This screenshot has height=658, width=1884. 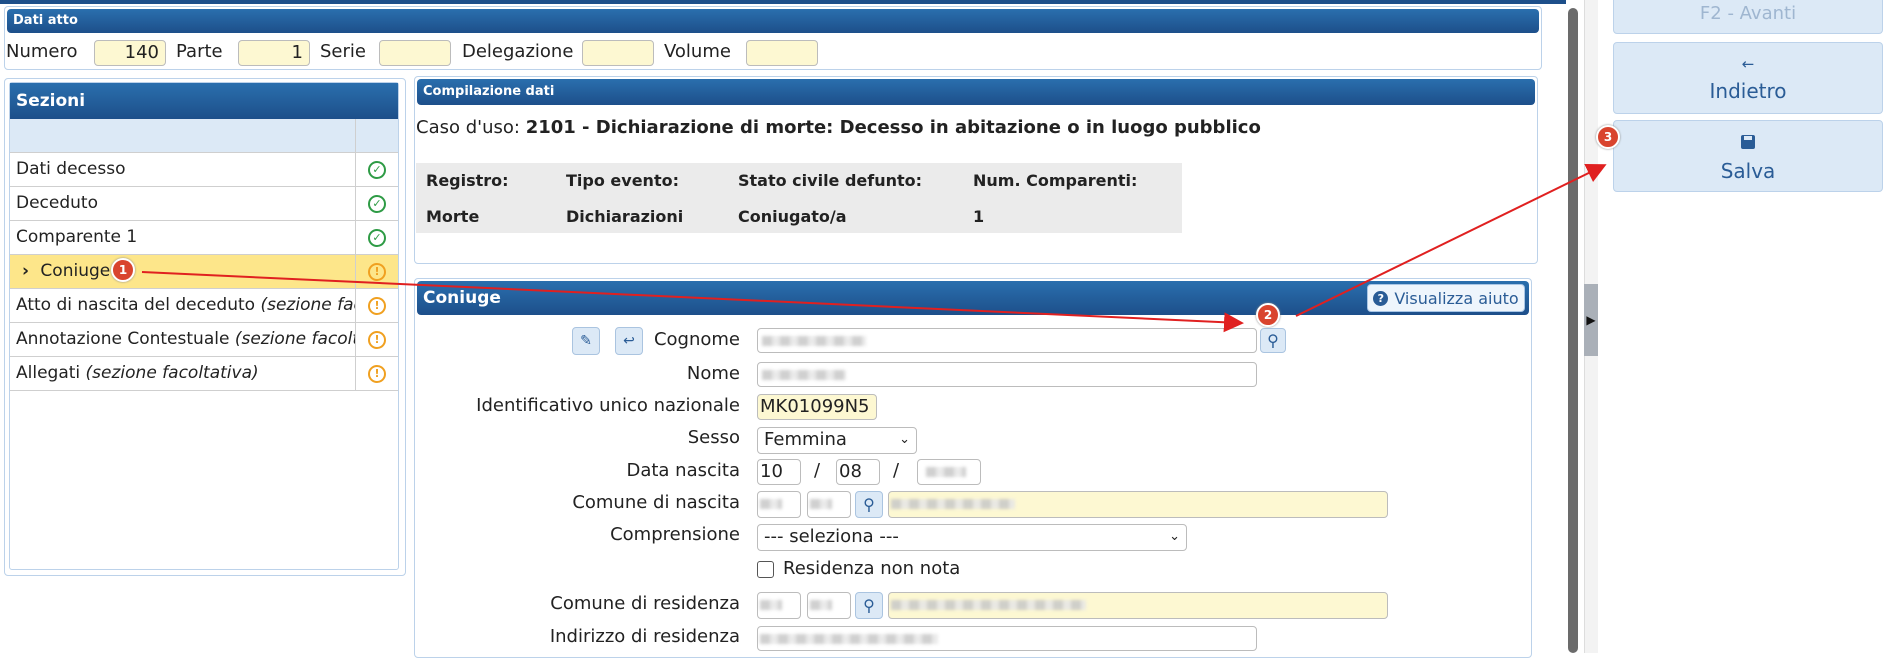 I want to click on annotation-badge-3: 3, so click(x=1608, y=137).